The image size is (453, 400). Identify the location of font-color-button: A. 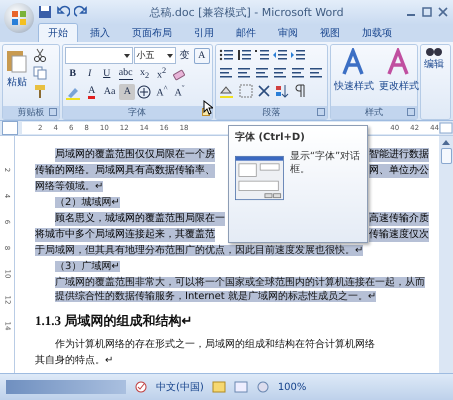
(92, 92).